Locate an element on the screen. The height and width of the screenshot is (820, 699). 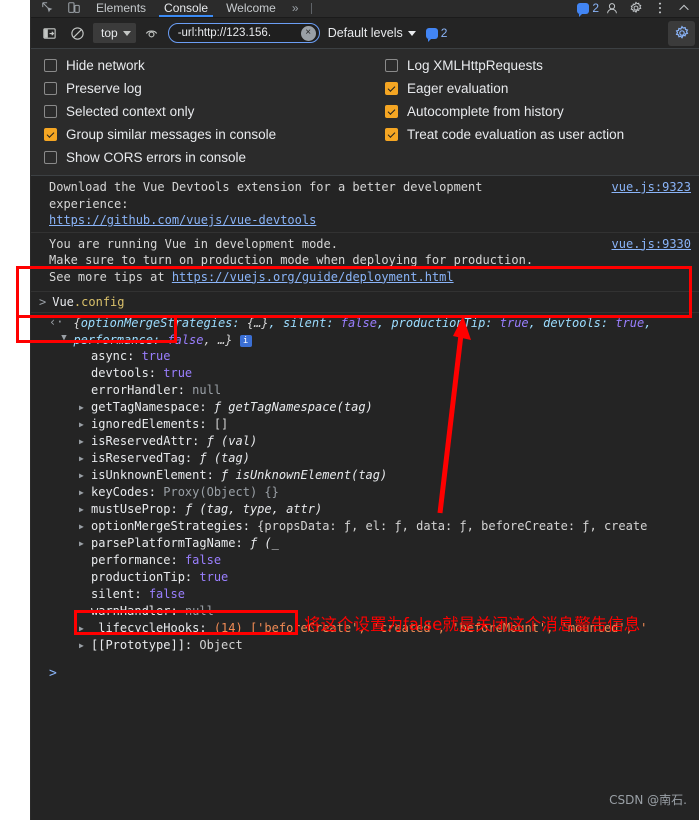
message-line-2: experience: is located at coordinates (89, 203).